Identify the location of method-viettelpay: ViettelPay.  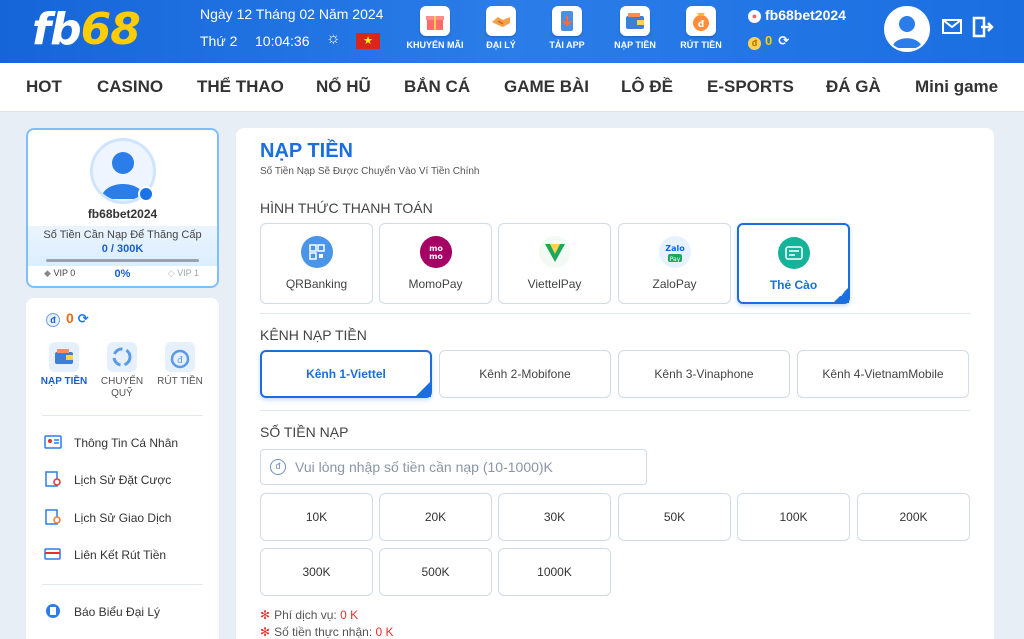
(554, 263).